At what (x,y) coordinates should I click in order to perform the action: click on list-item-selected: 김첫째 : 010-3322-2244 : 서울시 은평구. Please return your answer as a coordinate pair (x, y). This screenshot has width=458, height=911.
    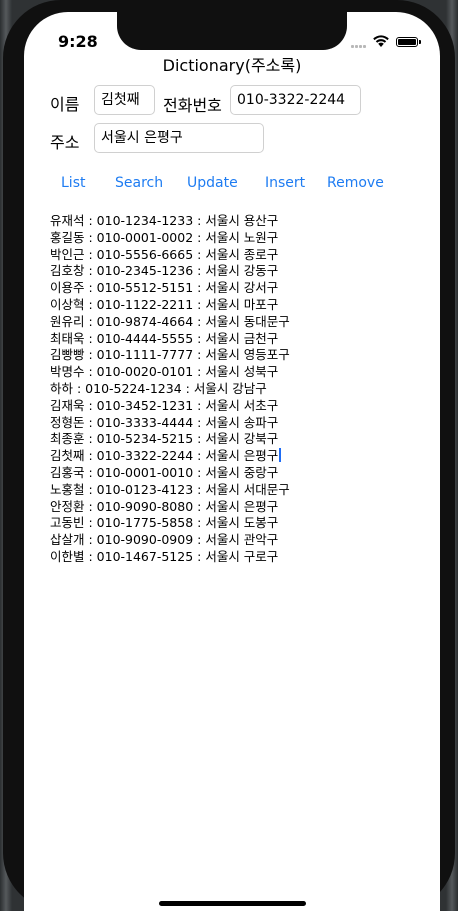
    Looking at the image, I should click on (240, 456).